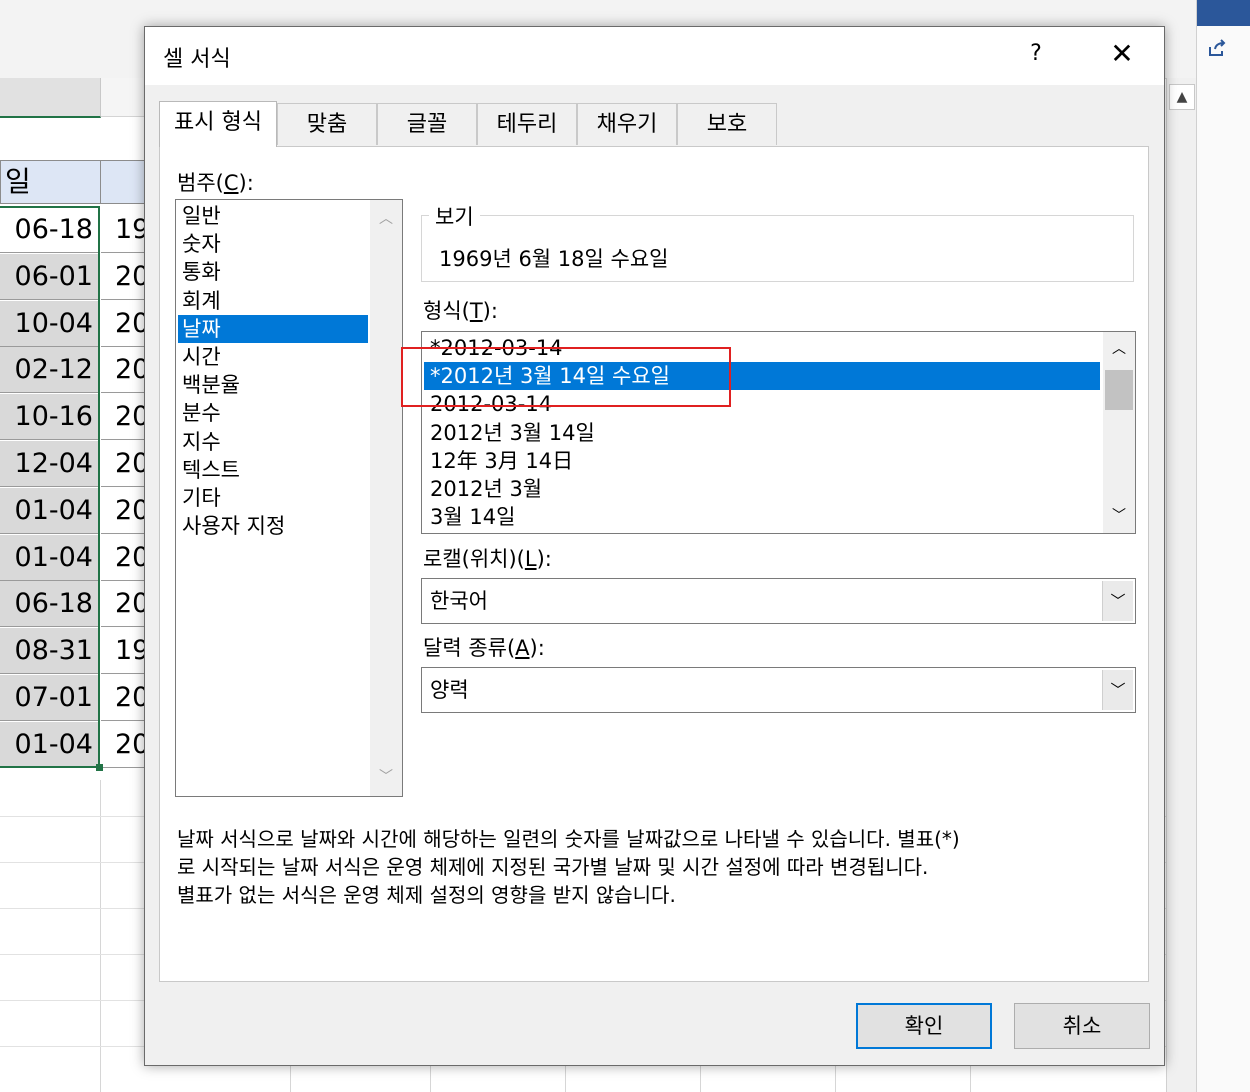 This screenshot has width=1250, height=1092. Describe the element at coordinates (527, 124) in the screenshot. I see `tab-border: 테두리` at that location.